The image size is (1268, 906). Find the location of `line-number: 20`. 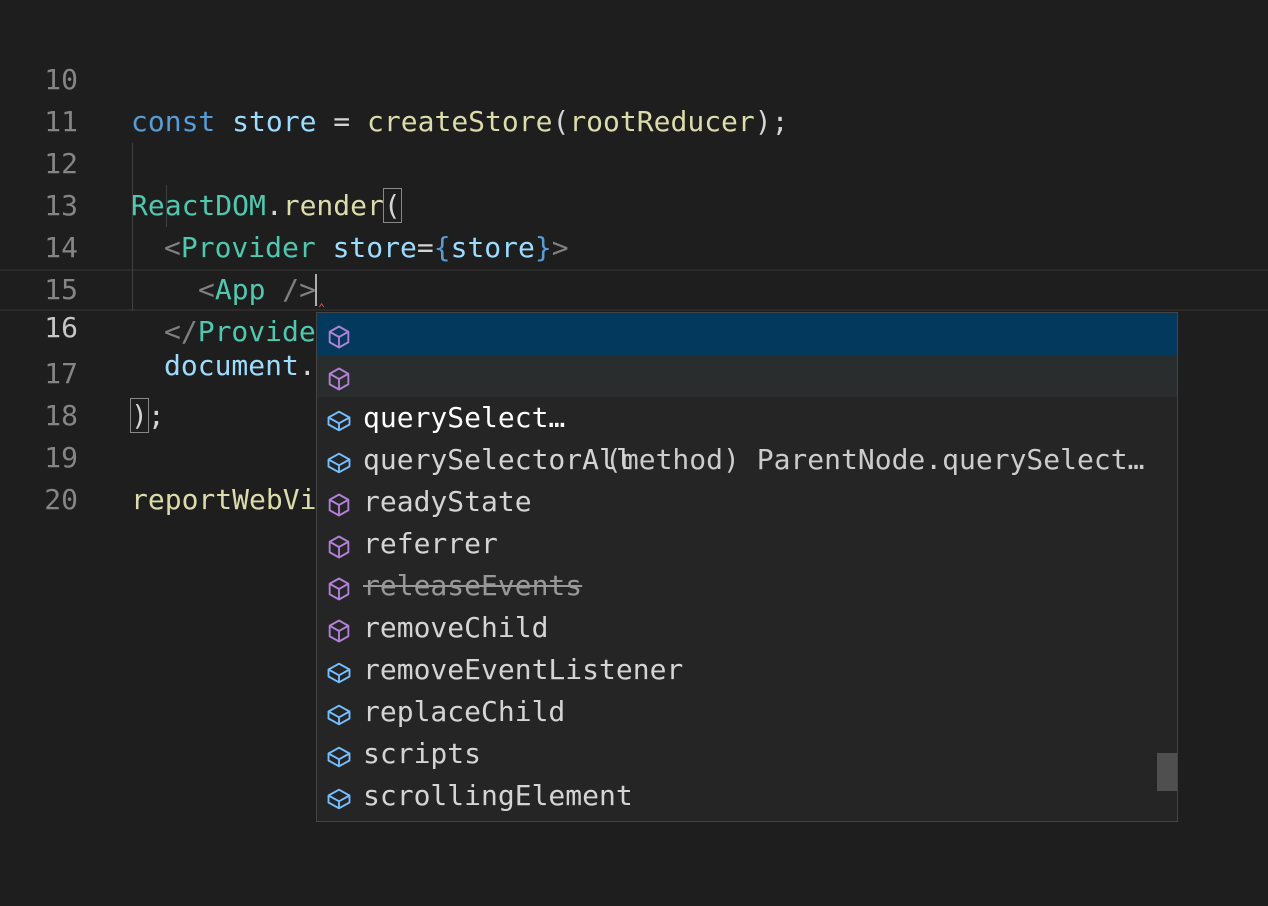

line-number: 20 is located at coordinates (61, 499).